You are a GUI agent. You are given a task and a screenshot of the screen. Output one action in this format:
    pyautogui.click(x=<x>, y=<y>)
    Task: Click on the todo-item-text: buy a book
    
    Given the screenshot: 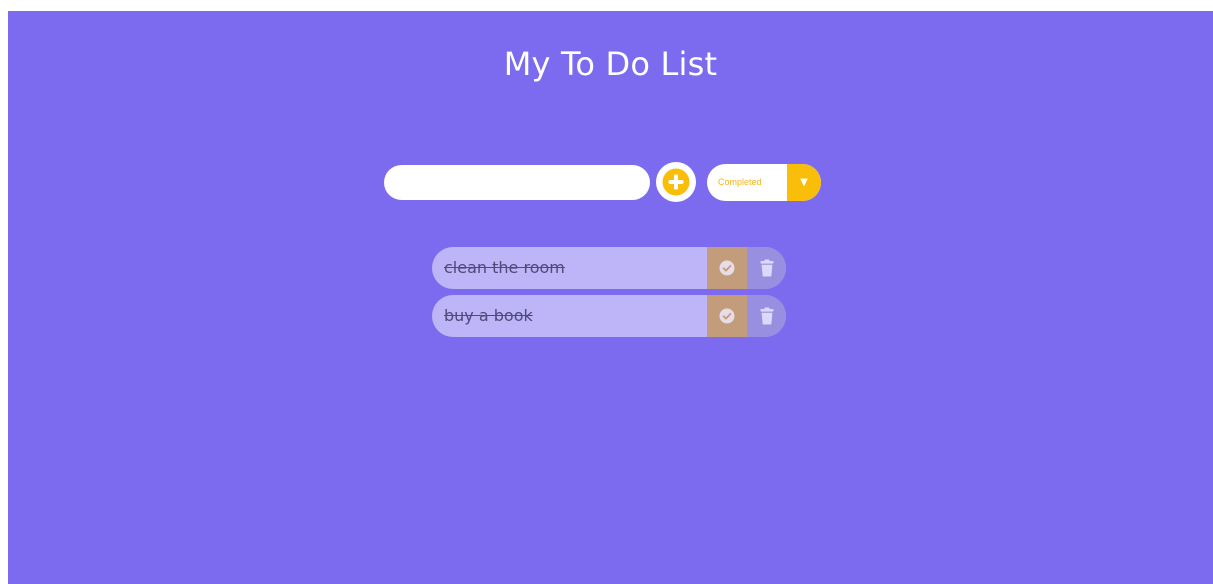 What is the action you would take?
    pyautogui.click(x=488, y=315)
    